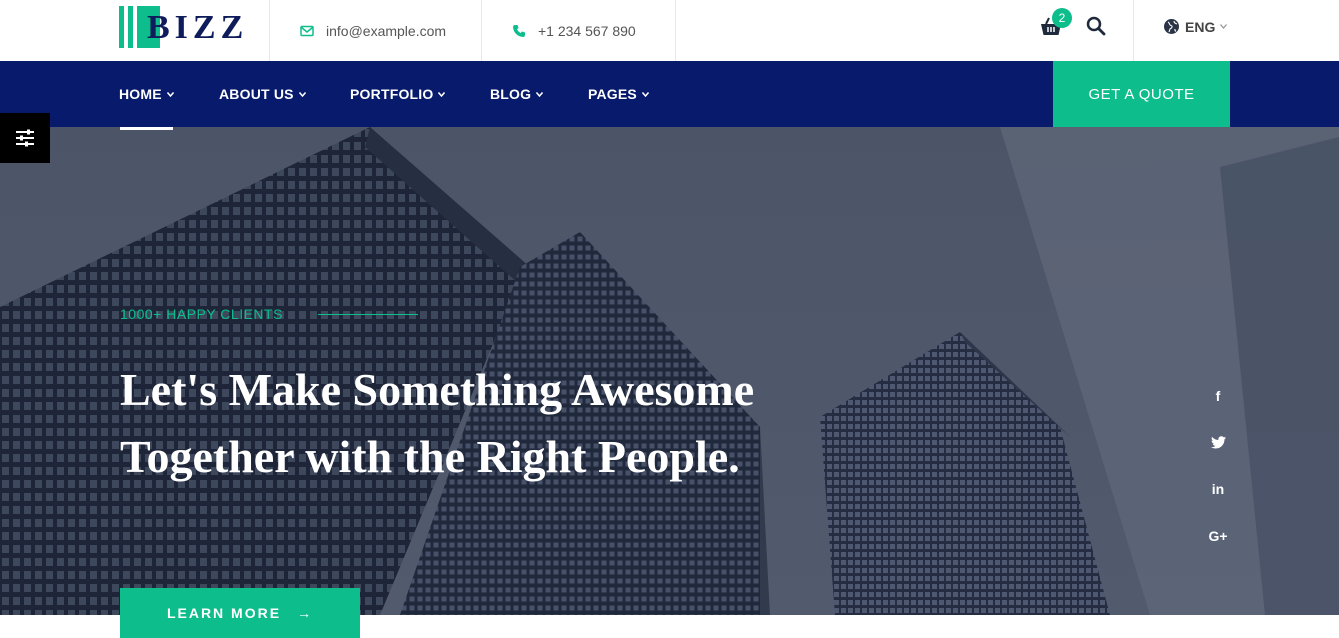 The width and height of the screenshot is (1339, 638). I want to click on learn-more-label: LEARN MORE, so click(224, 613).